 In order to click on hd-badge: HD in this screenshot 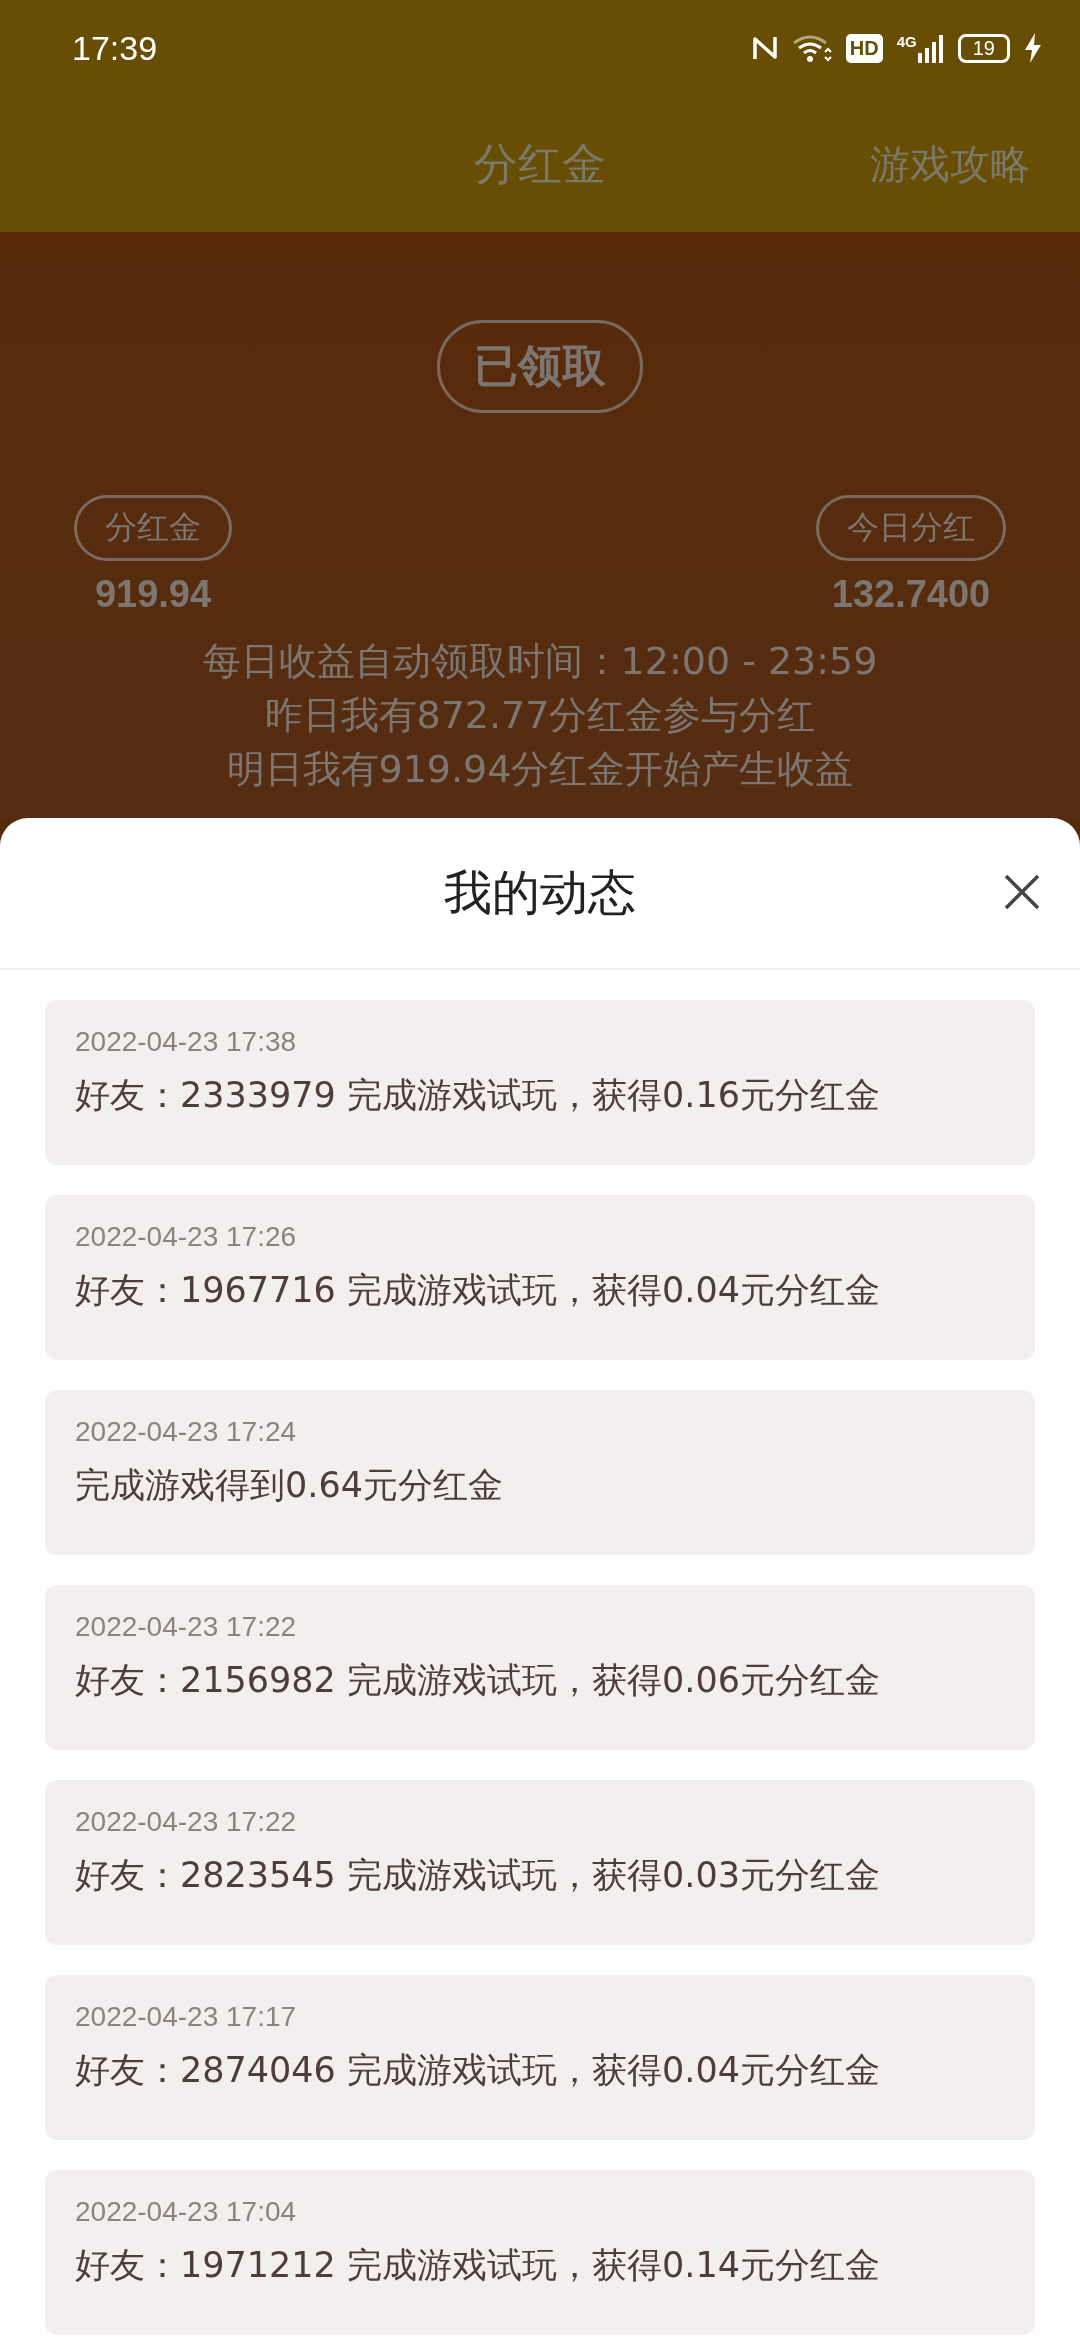, I will do `click(864, 48)`.